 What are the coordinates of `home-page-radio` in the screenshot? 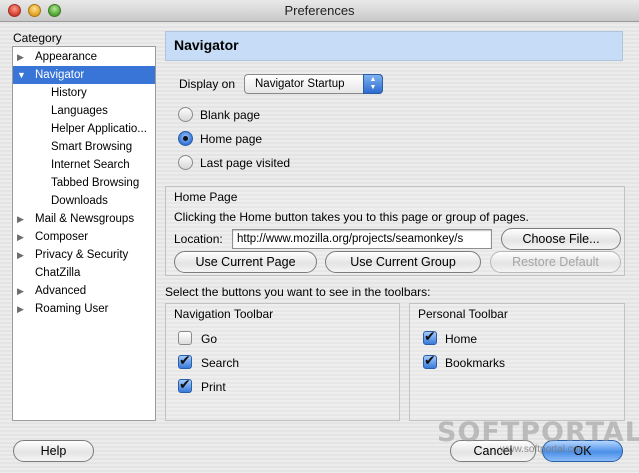 It's located at (185, 138).